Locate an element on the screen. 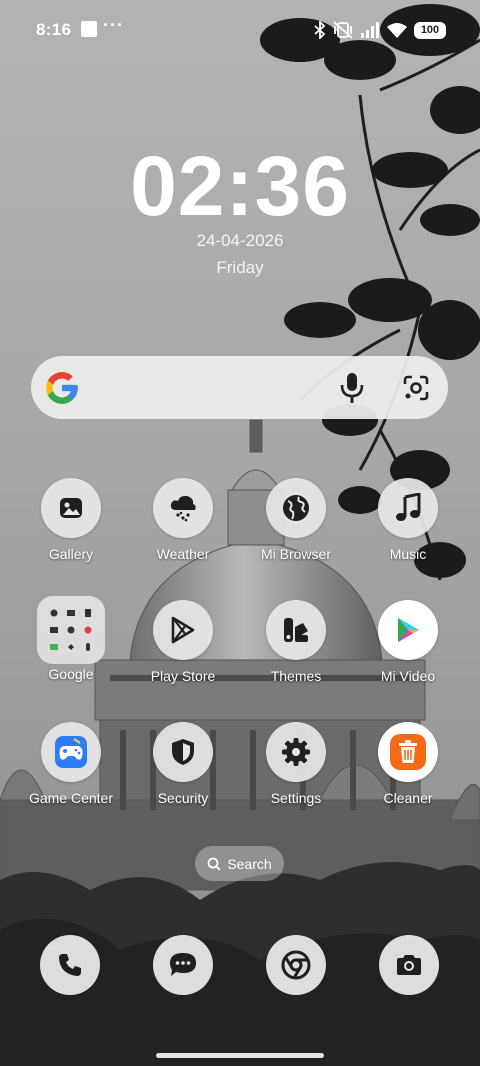 Image resolution: width=480 pixels, height=1066 pixels. wifi-icon is located at coordinates (397, 30).